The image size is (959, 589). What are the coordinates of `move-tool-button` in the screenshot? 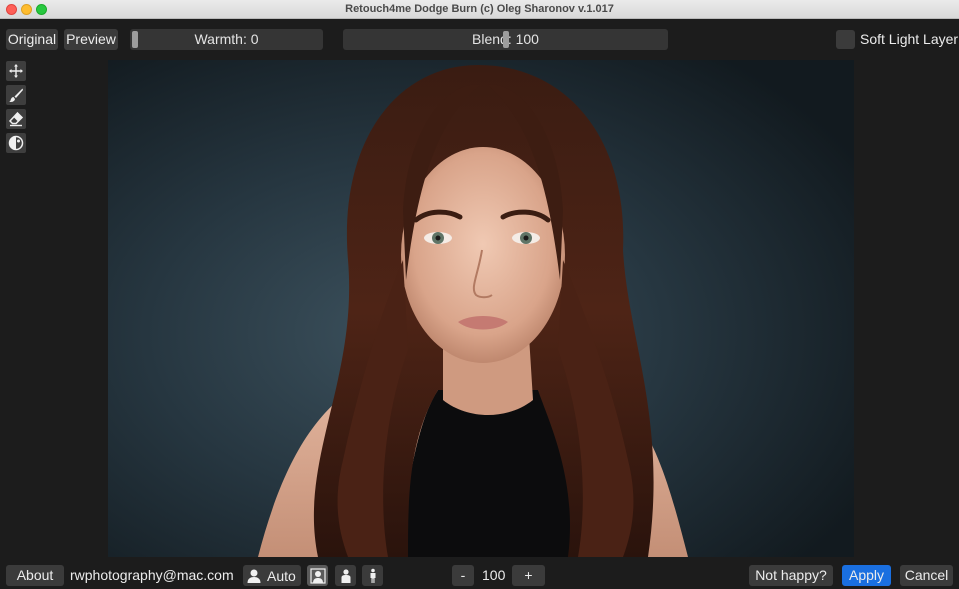 It's located at (16, 71).